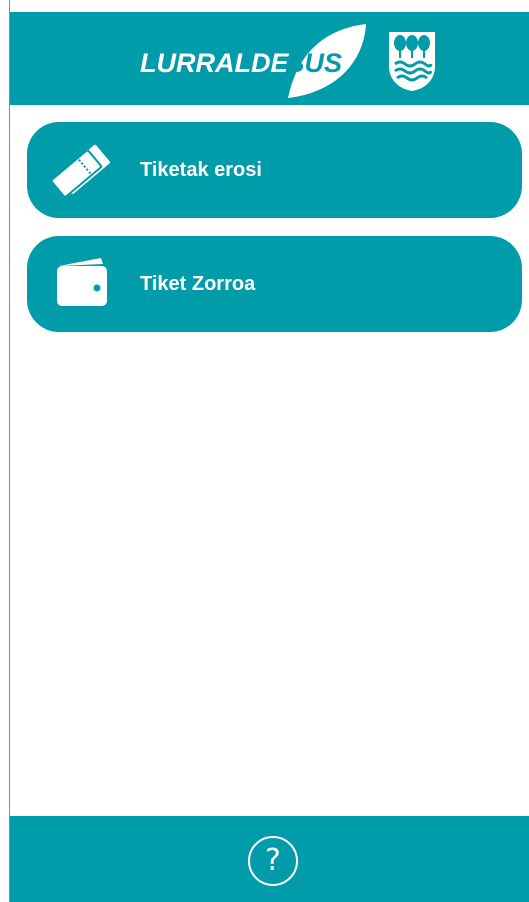 This screenshot has height=902, width=529. I want to click on ticket-wallet-label: Tiket Zorroa, so click(198, 284).